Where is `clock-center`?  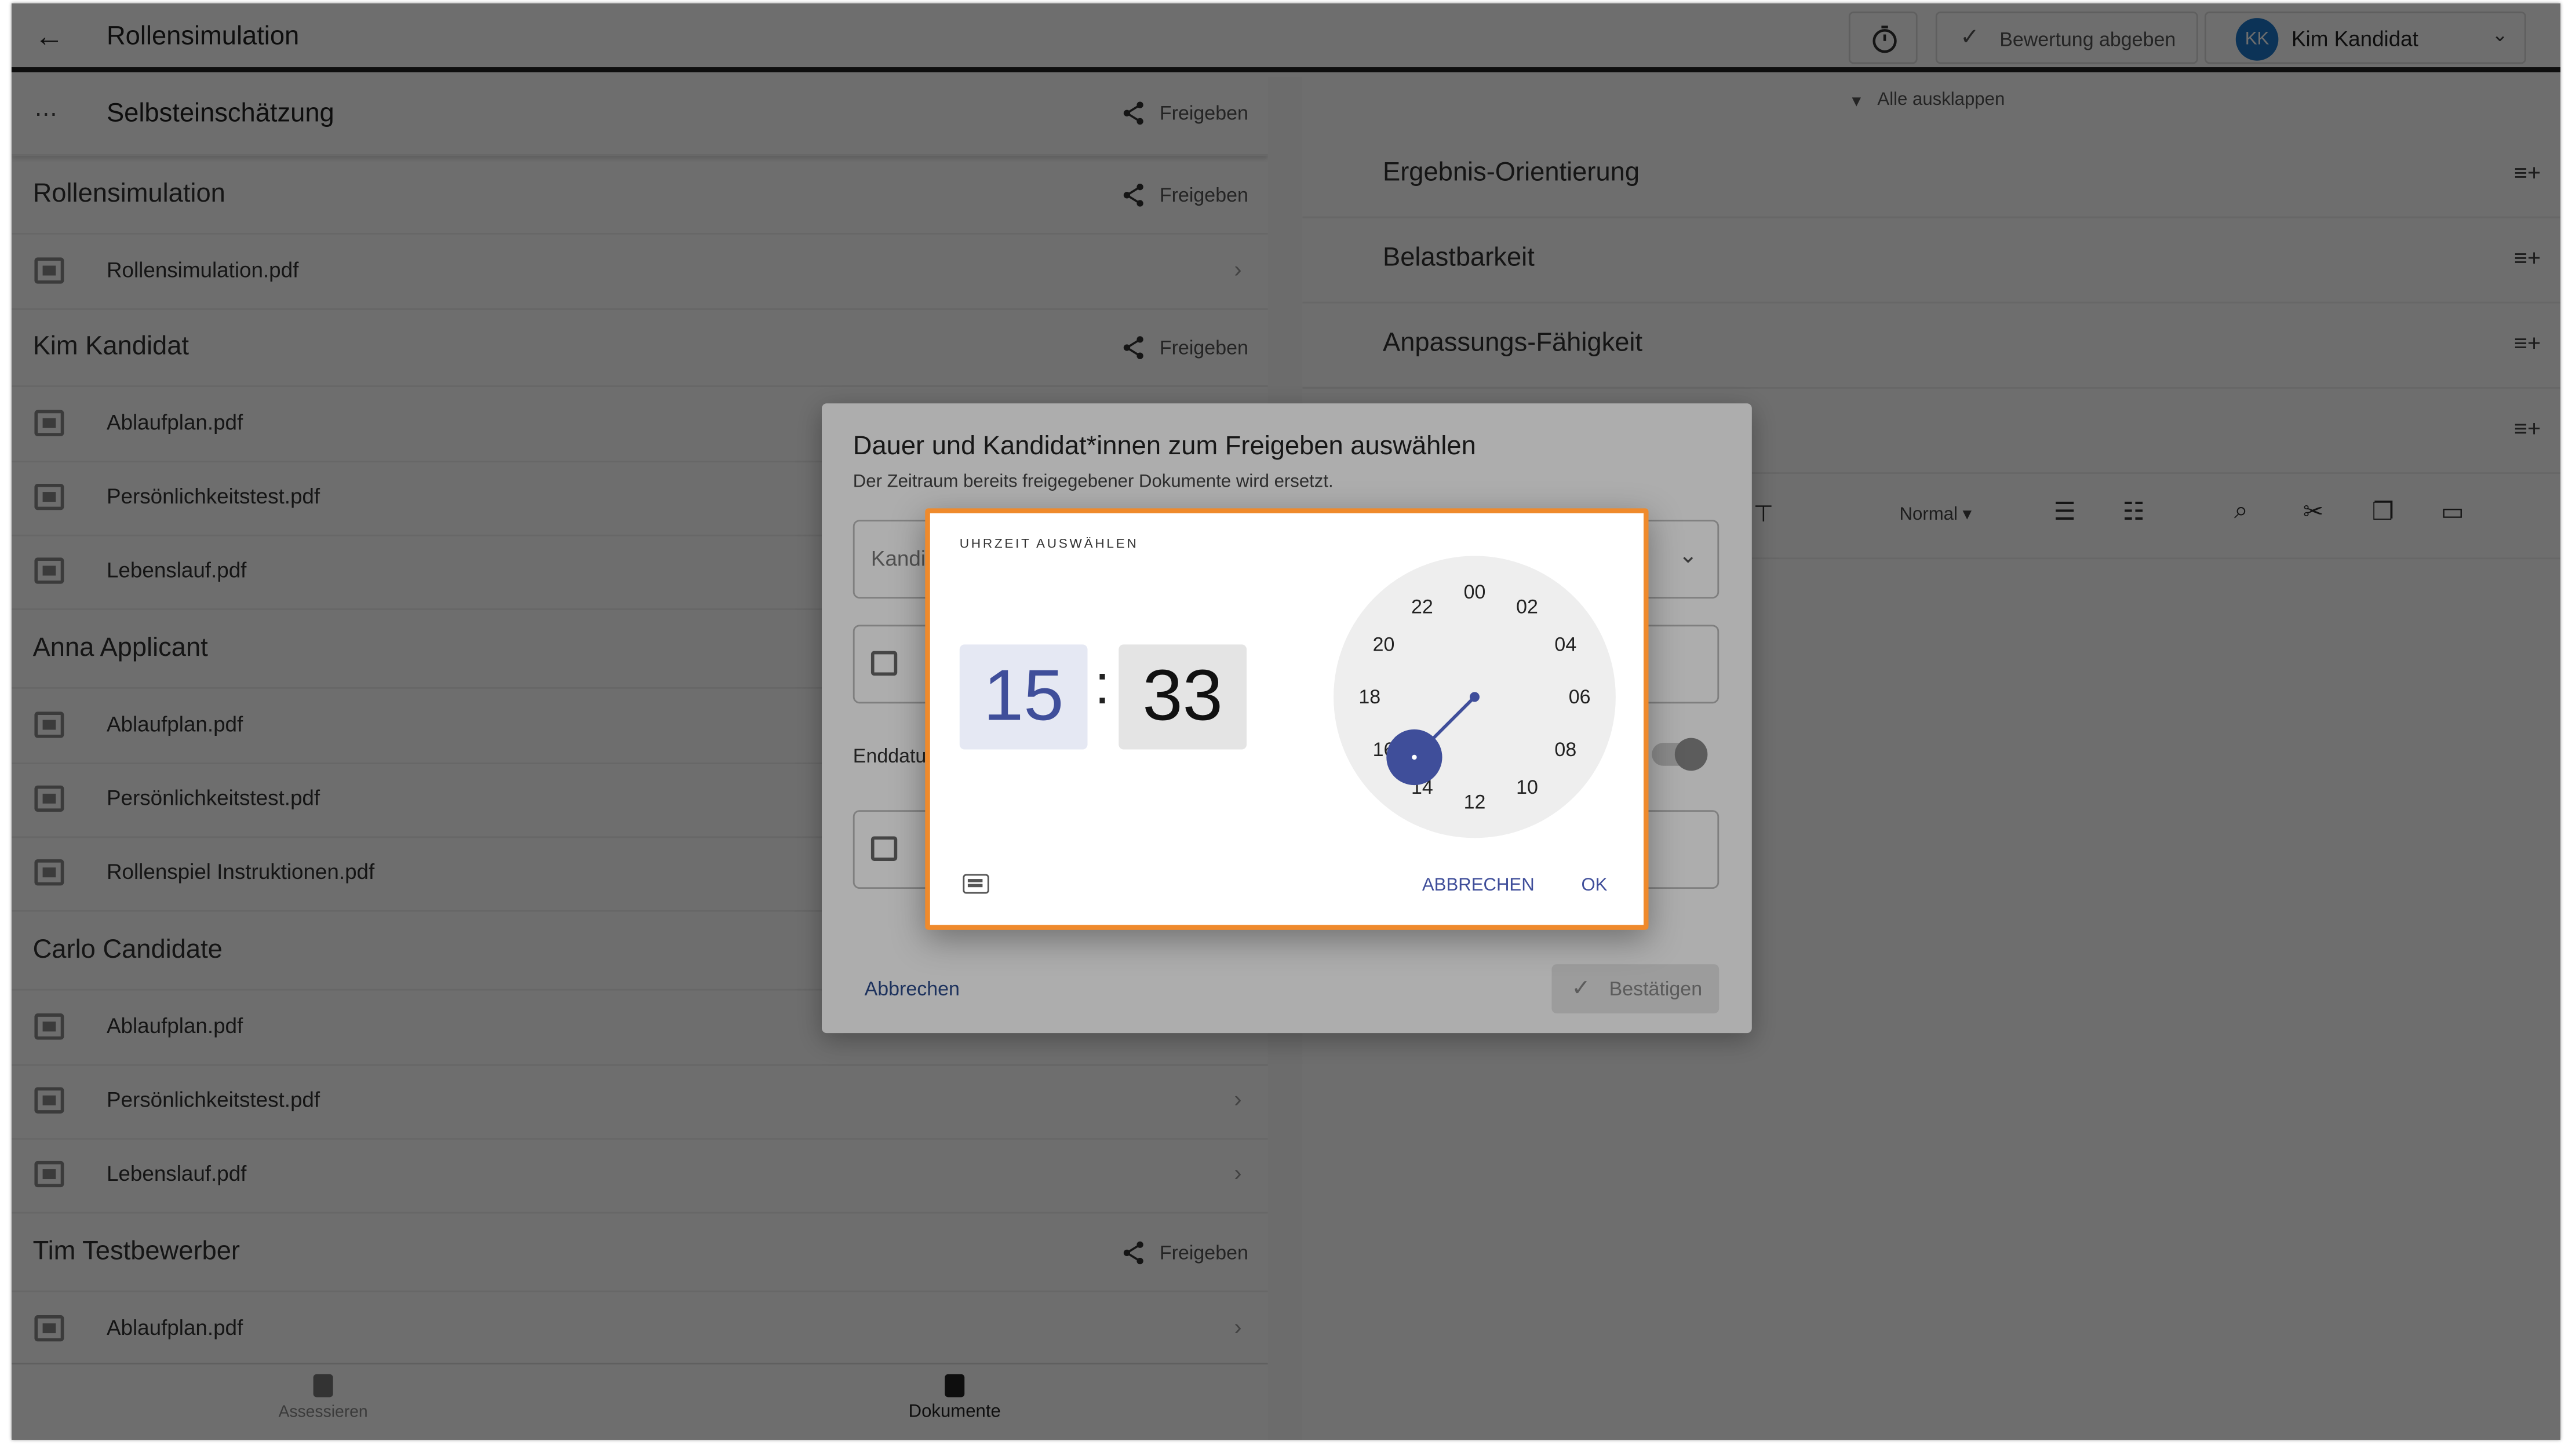 clock-center is located at coordinates (1475, 697).